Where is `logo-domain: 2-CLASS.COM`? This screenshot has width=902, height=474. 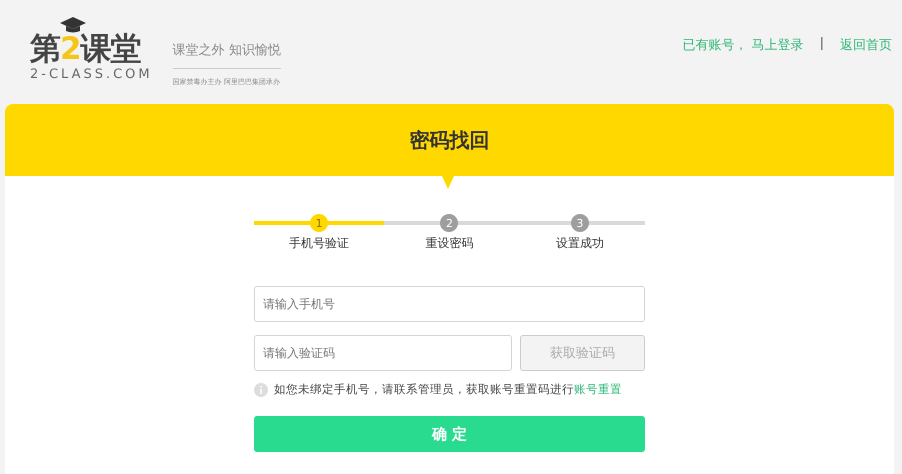 logo-domain: 2-CLASS.COM is located at coordinates (91, 74).